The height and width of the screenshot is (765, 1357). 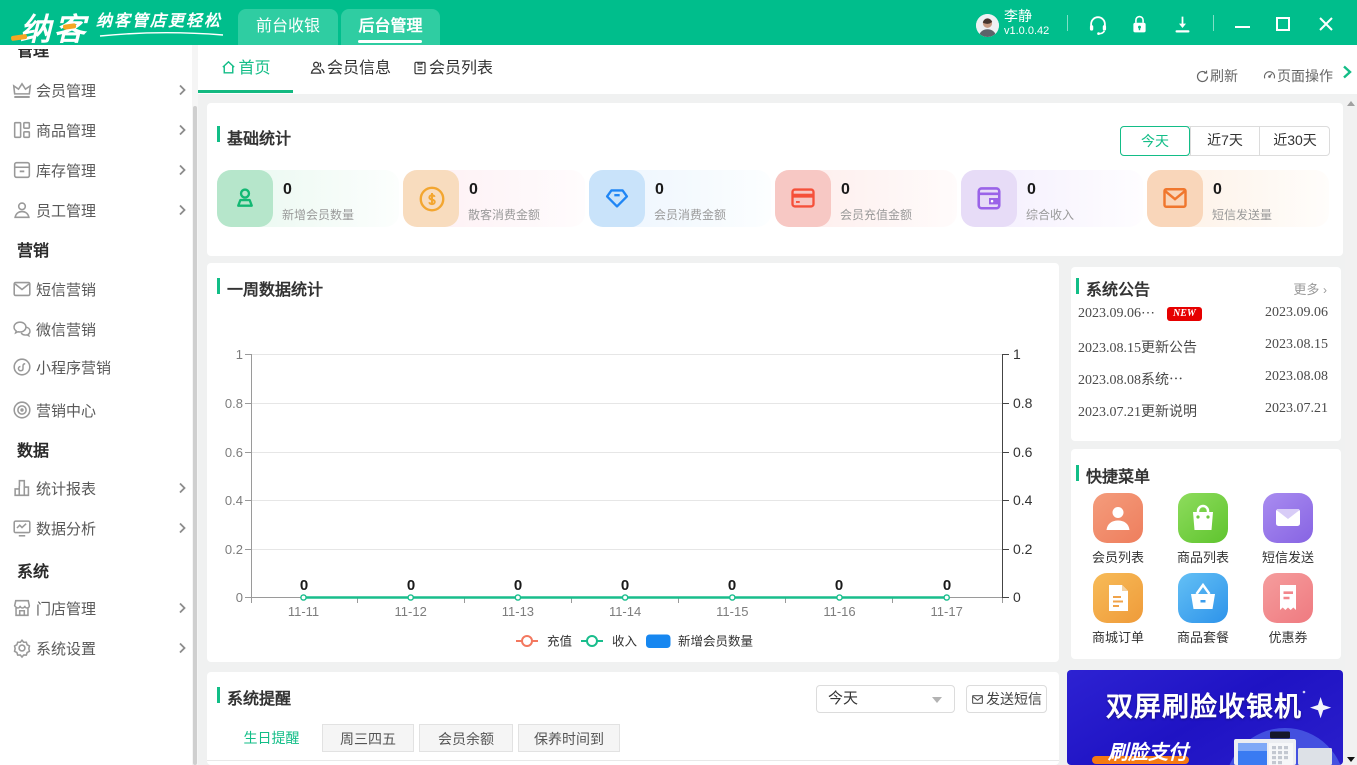 What do you see at coordinates (518, 611) in the screenshot?
I see `svg-text: 11-13` at bounding box center [518, 611].